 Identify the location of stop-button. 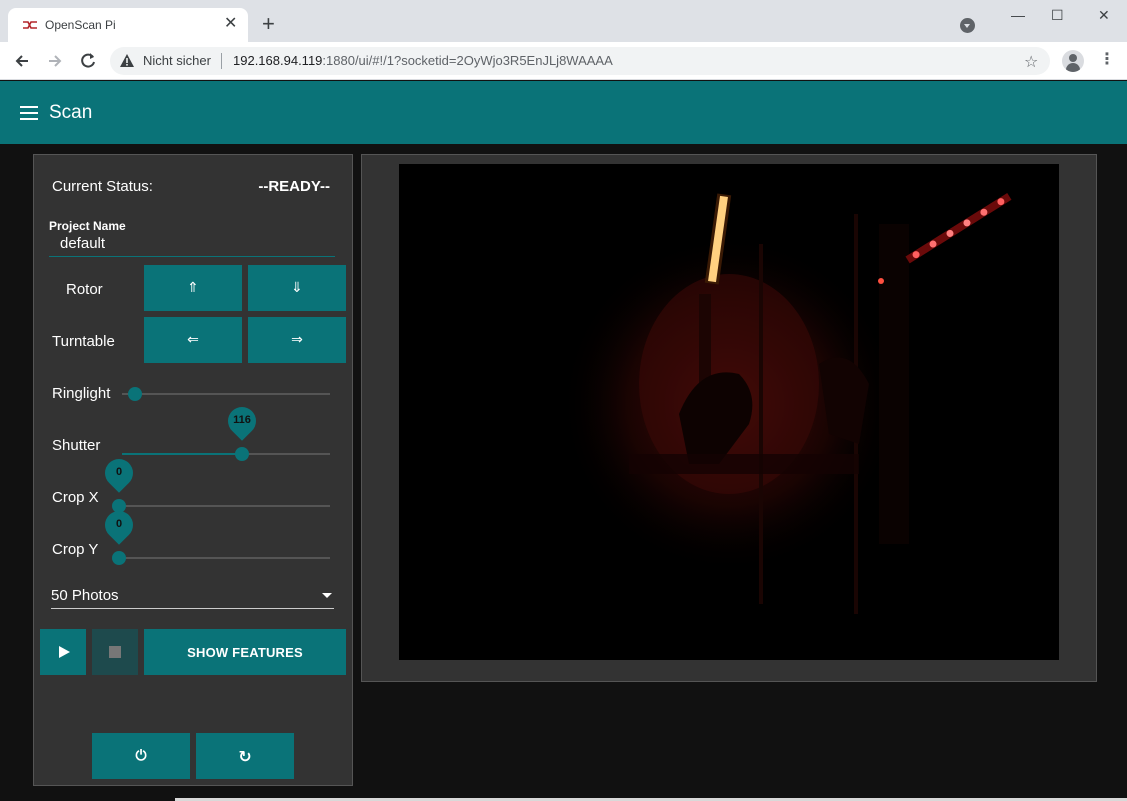
(115, 652).